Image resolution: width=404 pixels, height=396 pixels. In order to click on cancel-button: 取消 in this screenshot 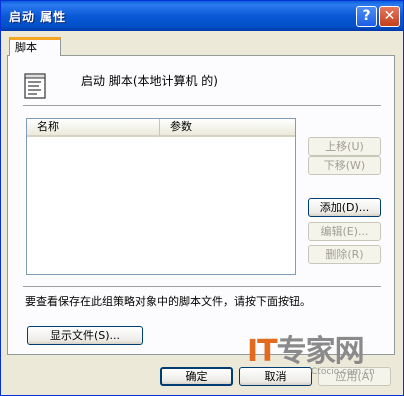, I will do `click(275, 376)`.